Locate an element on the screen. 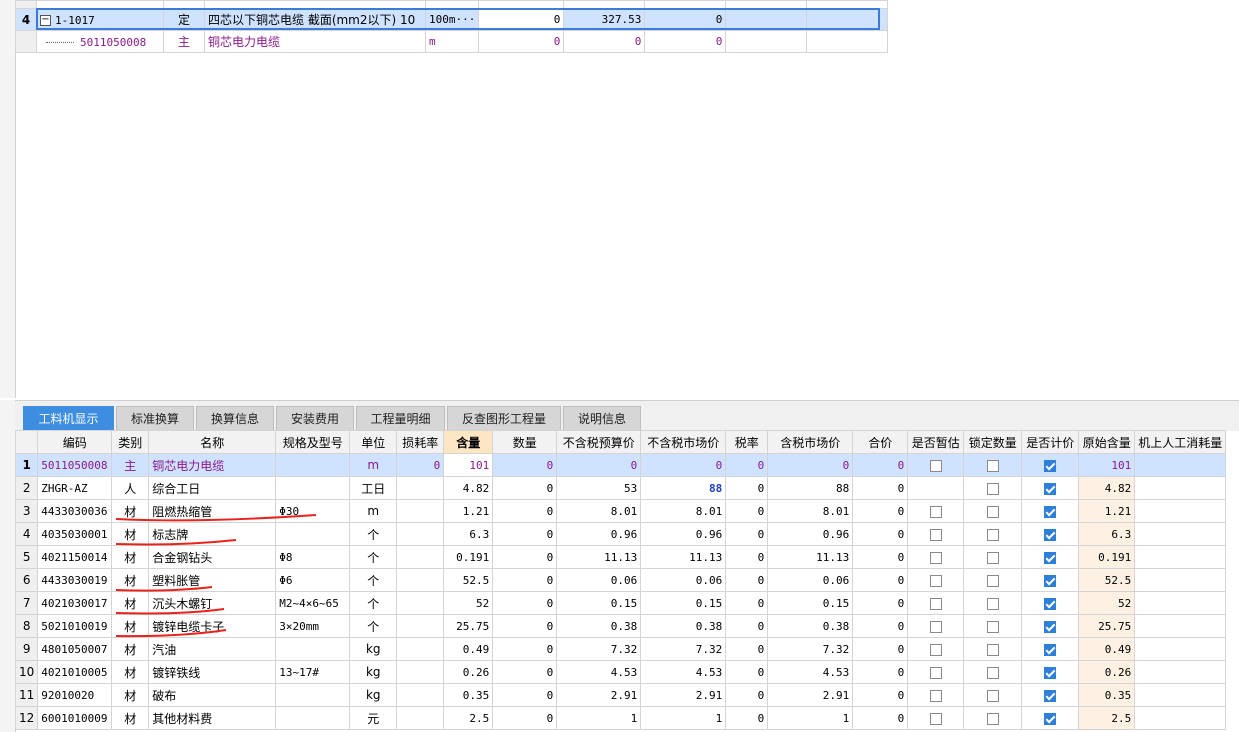 Image resolution: width=1239 pixels, height=732 pixels. resource-original-content: 0.191 is located at coordinates (1107, 557).